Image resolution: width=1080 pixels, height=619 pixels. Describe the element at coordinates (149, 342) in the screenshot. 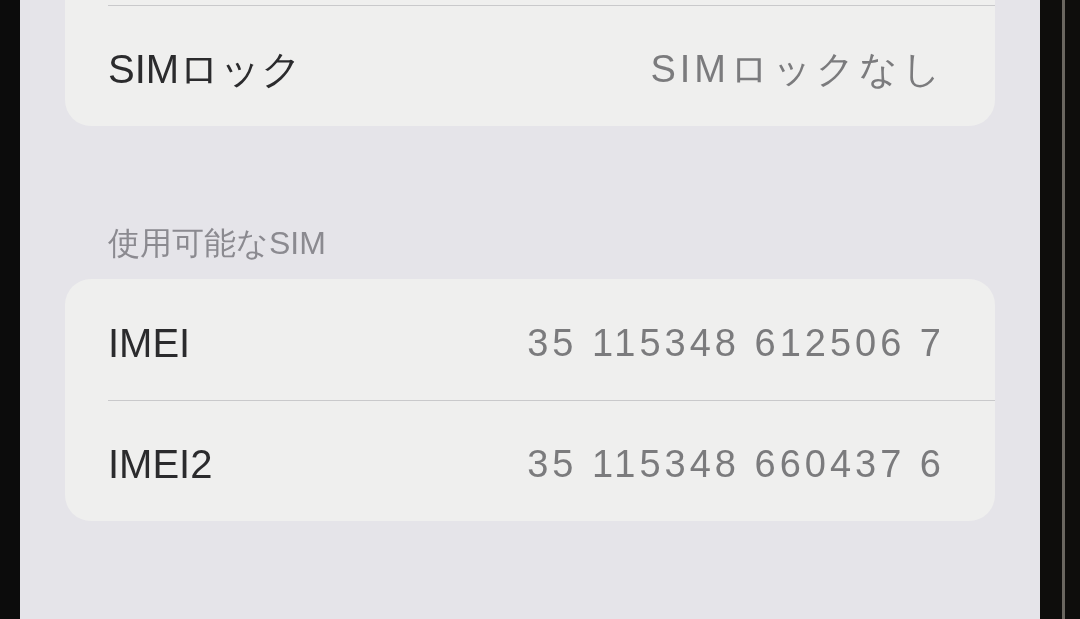

I see `row-label: IMEI` at that location.